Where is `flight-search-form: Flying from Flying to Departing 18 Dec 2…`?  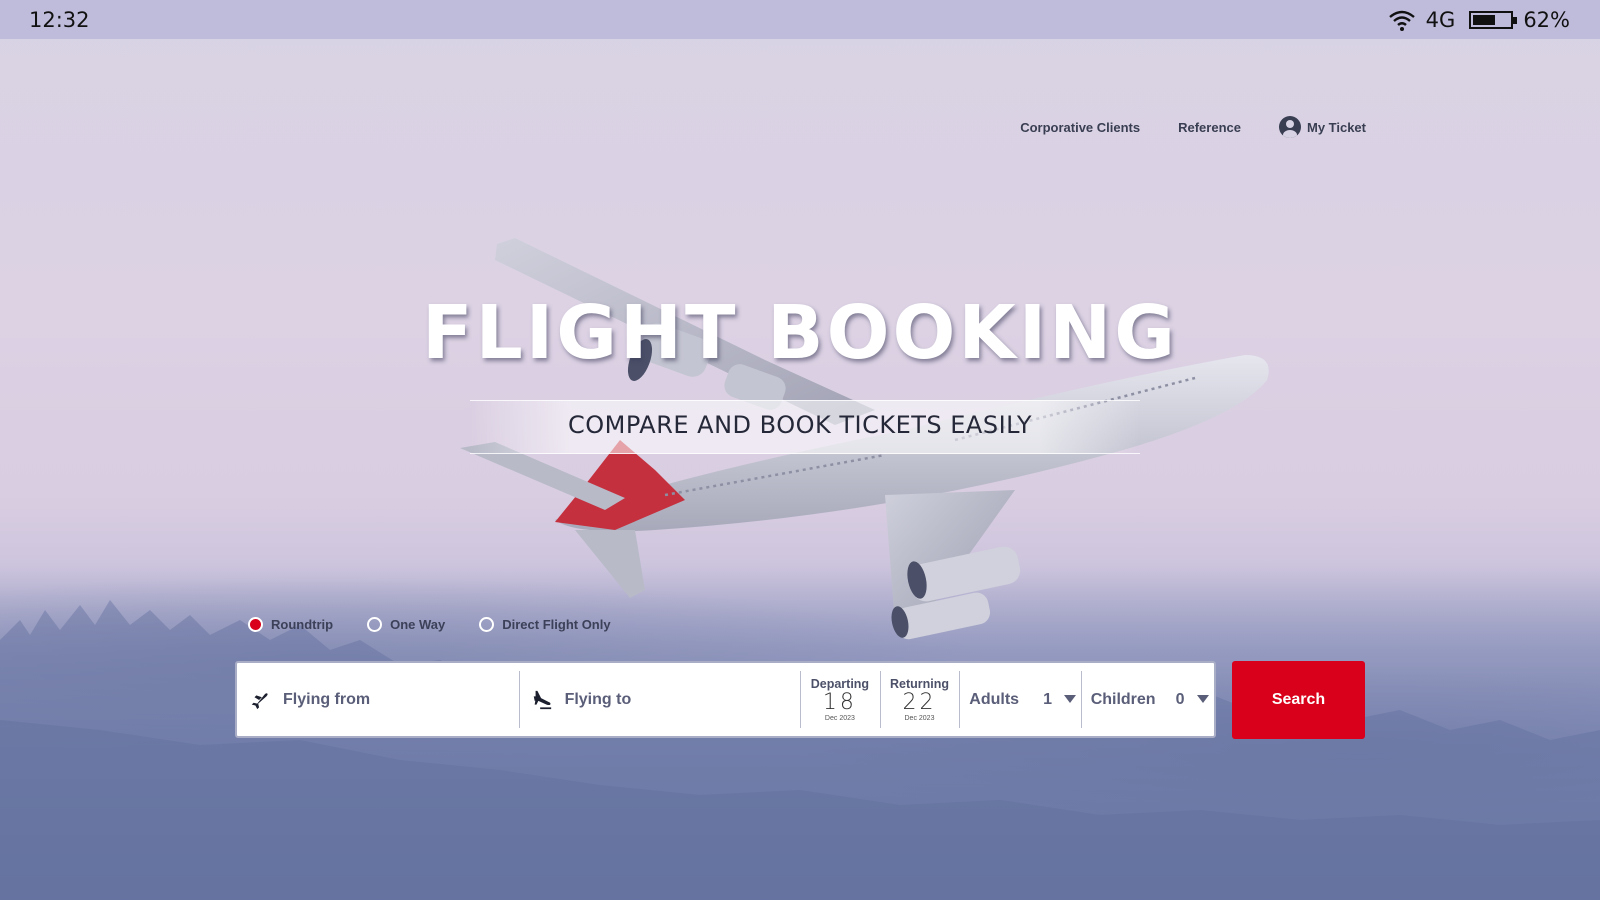 flight-search-form: Flying from Flying to Departing 18 Dec 2… is located at coordinates (725, 699).